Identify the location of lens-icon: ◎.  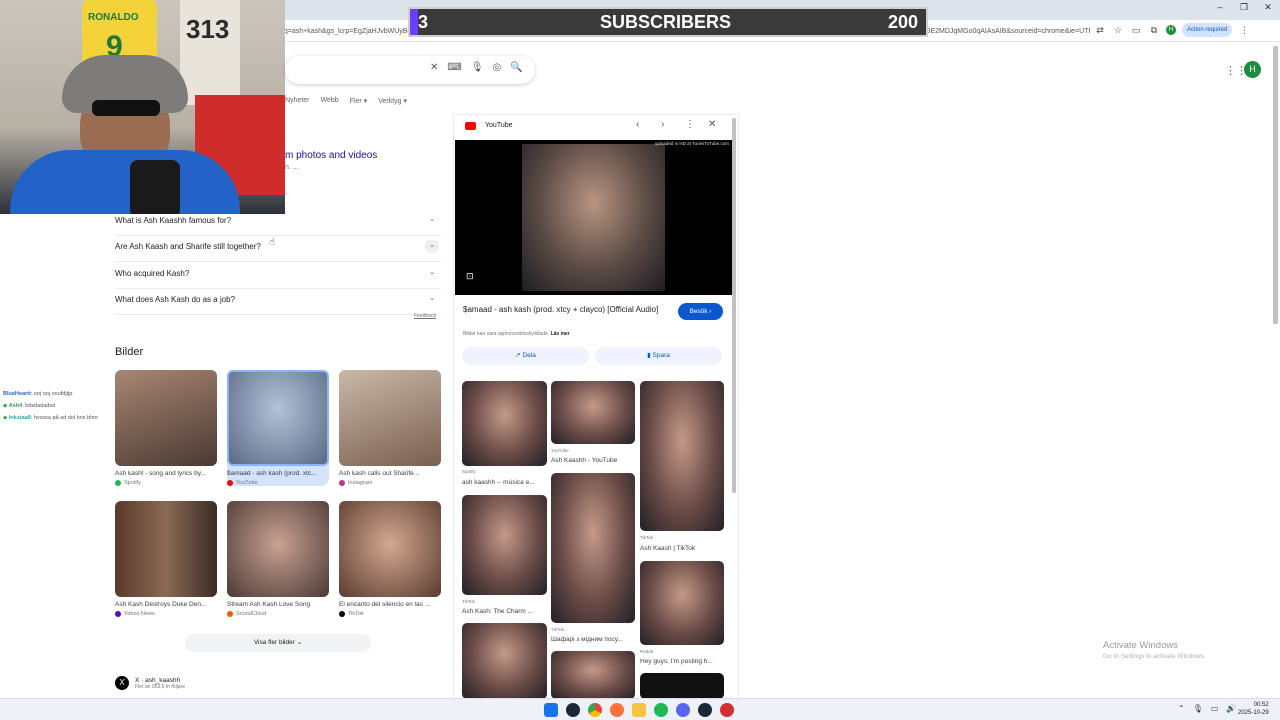
(497, 67).